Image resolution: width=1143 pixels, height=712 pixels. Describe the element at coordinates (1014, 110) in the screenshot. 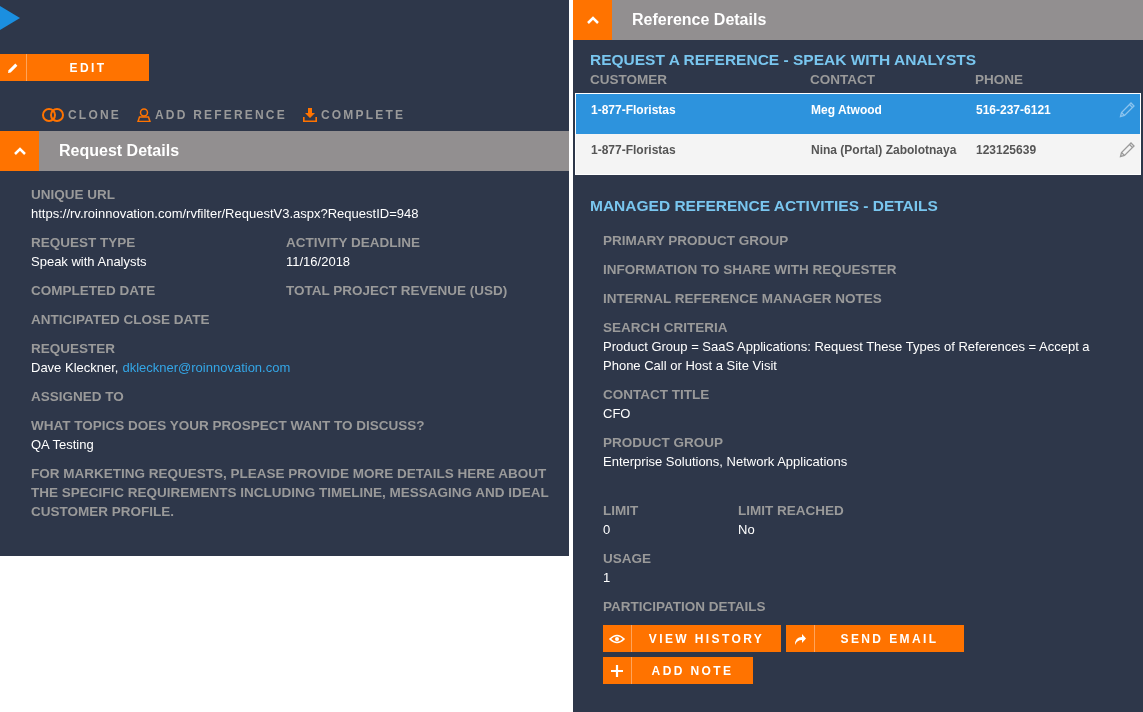

I see `table-cell-text: 516-237-6121` at that location.